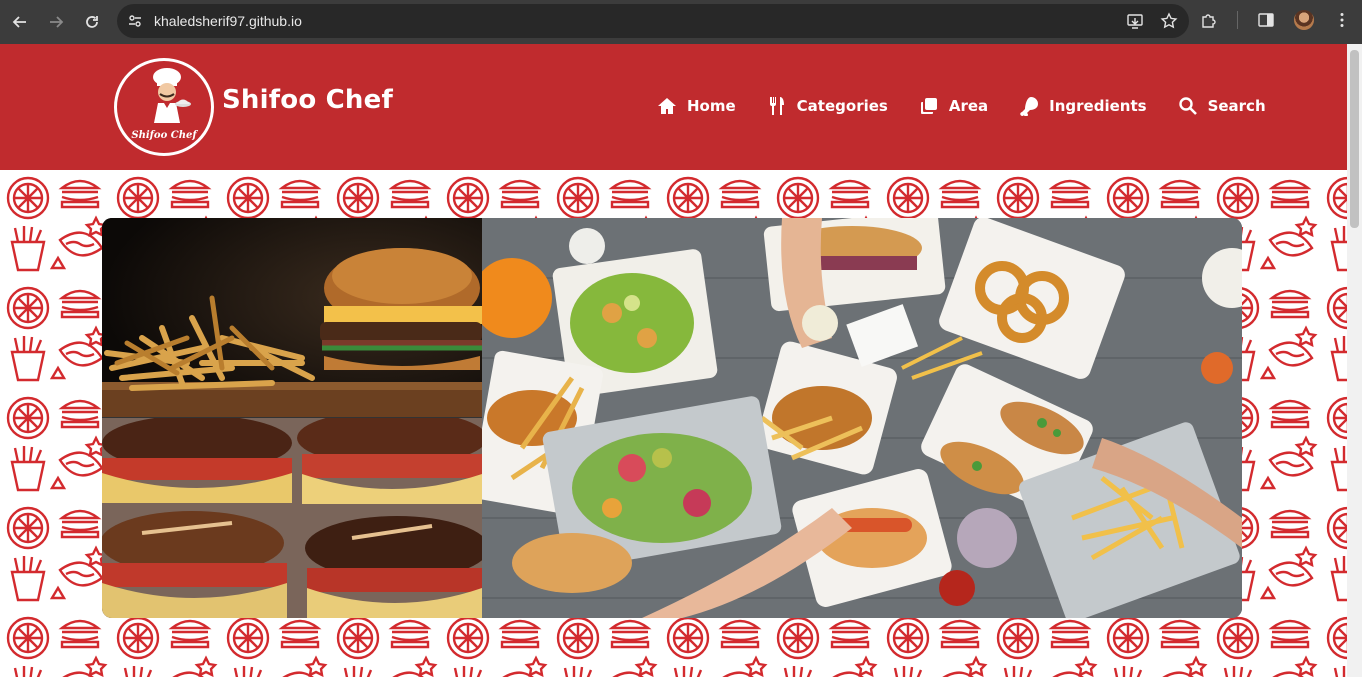 This screenshot has height=677, width=1362. I want to click on nav-item-home: Home, so click(696, 106).